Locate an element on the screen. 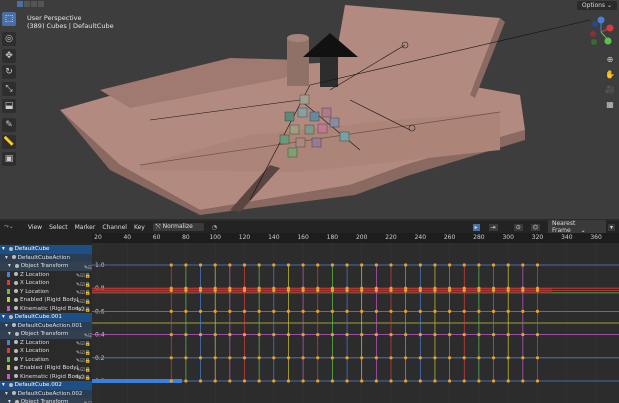 Image resolution: width=619 pixels, height=403 pixels. pan-icon: ✋ is located at coordinates (610, 74).